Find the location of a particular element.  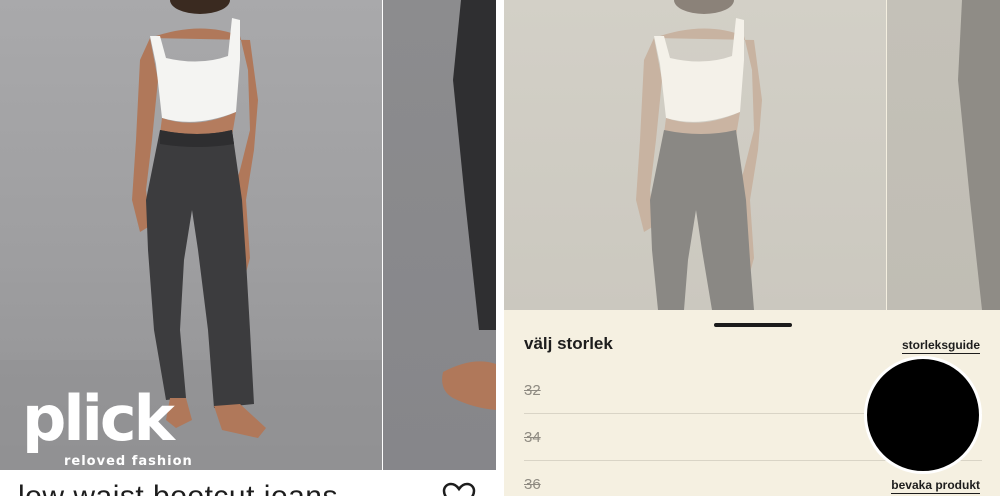

product-title: low waist bootcut jeans is located at coordinates (178, 488).